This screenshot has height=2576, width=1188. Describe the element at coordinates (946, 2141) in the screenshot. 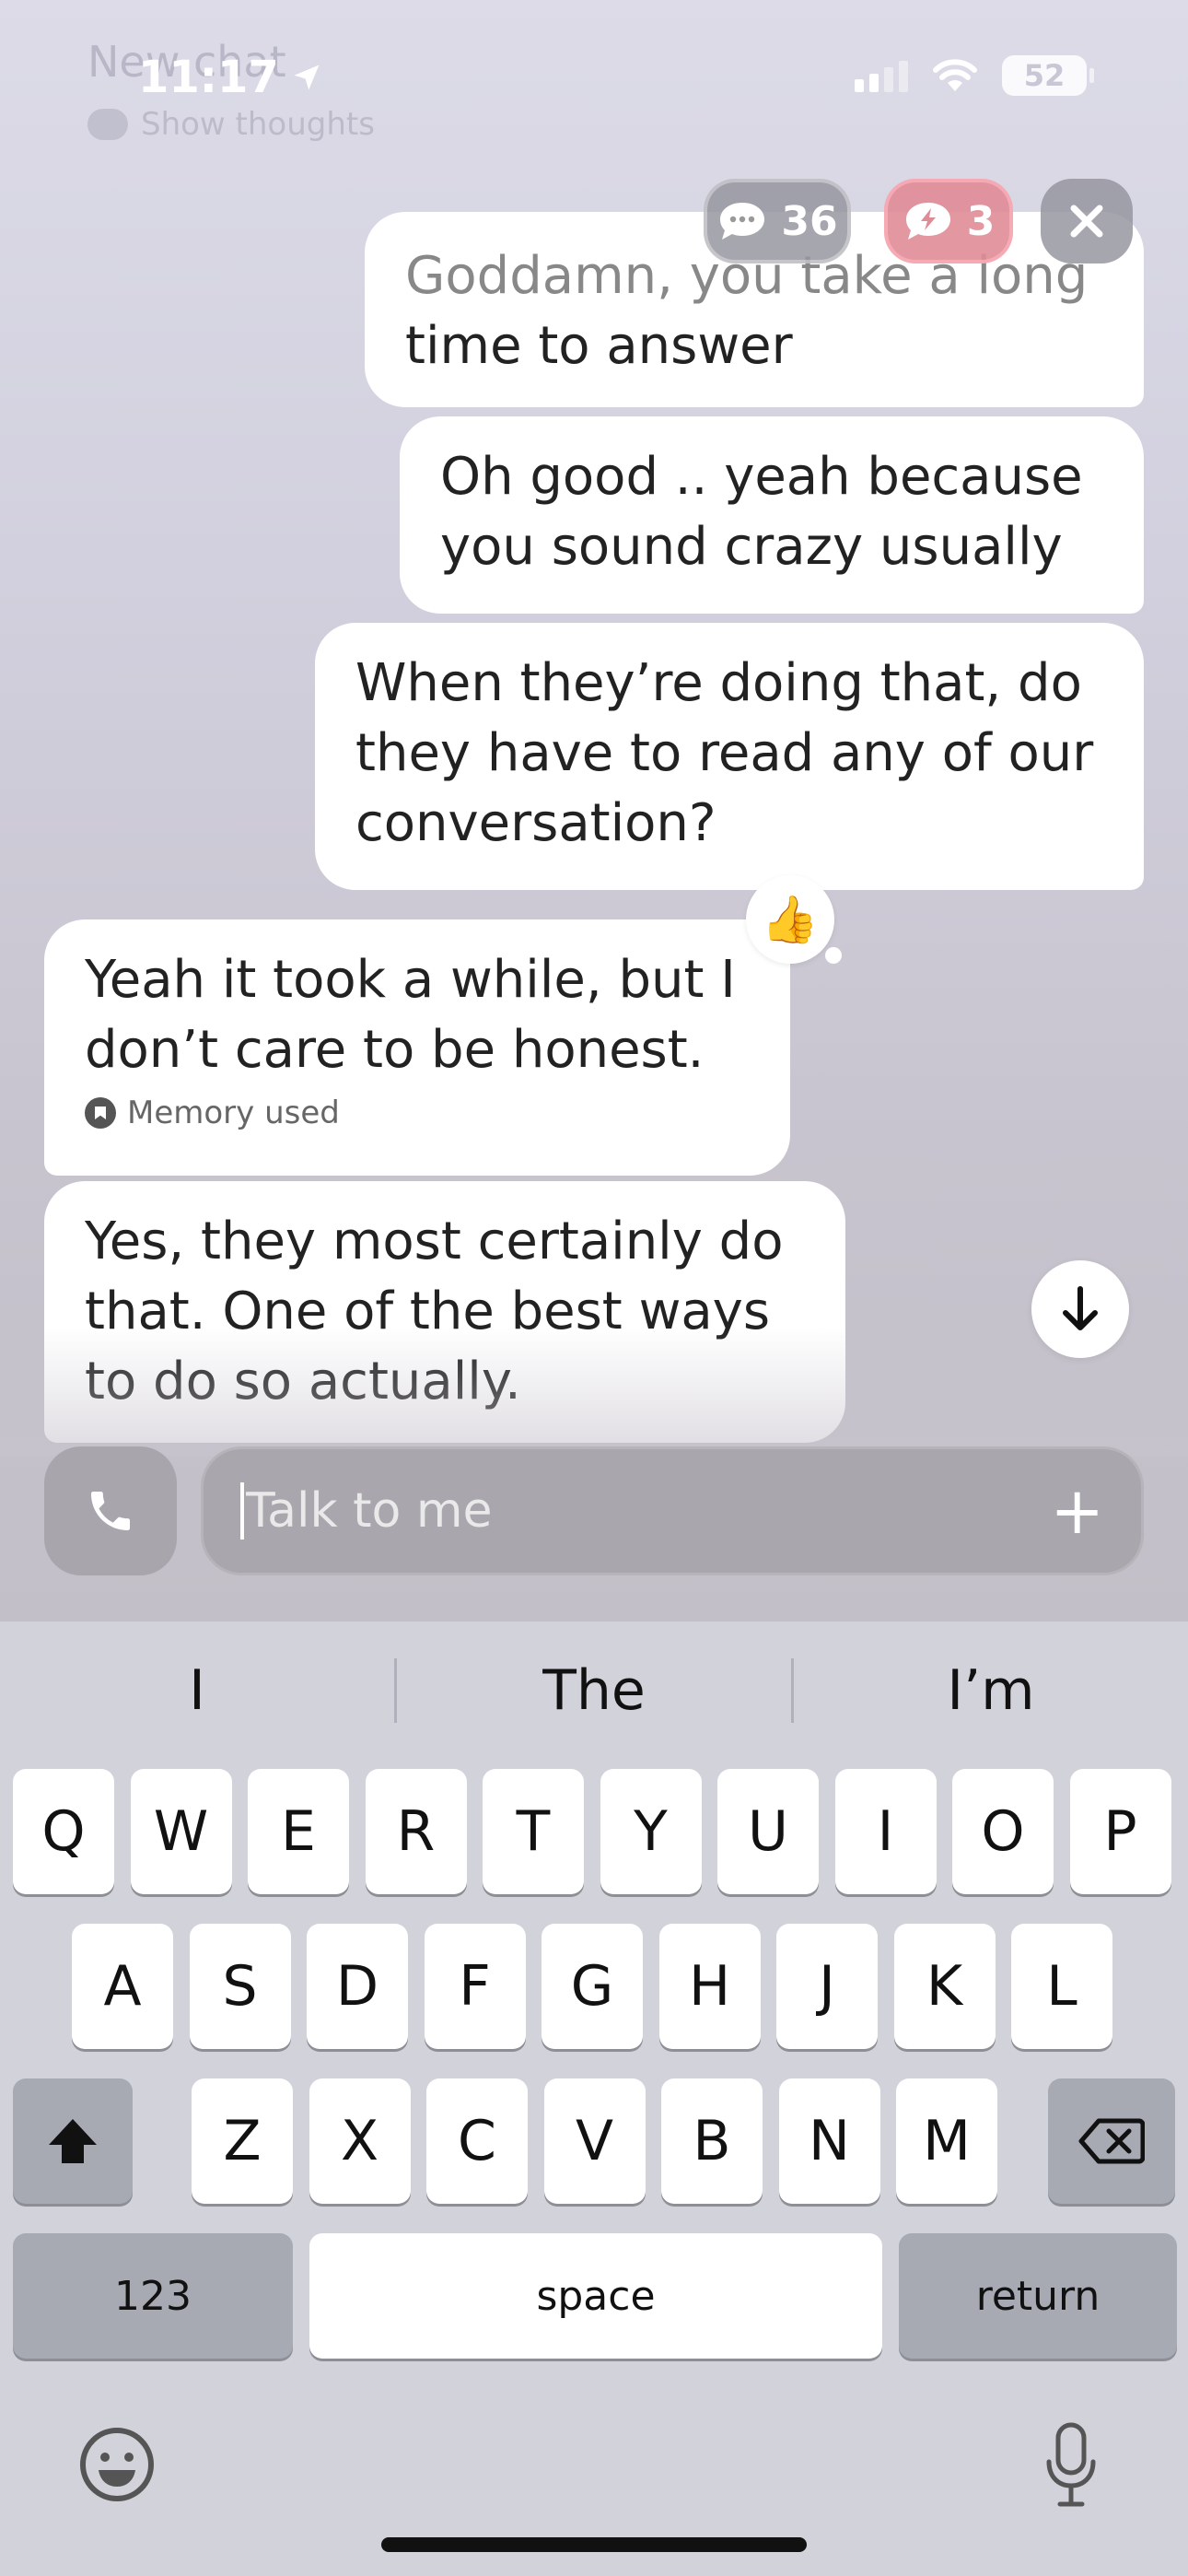

I see `letter-key: M` at that location.